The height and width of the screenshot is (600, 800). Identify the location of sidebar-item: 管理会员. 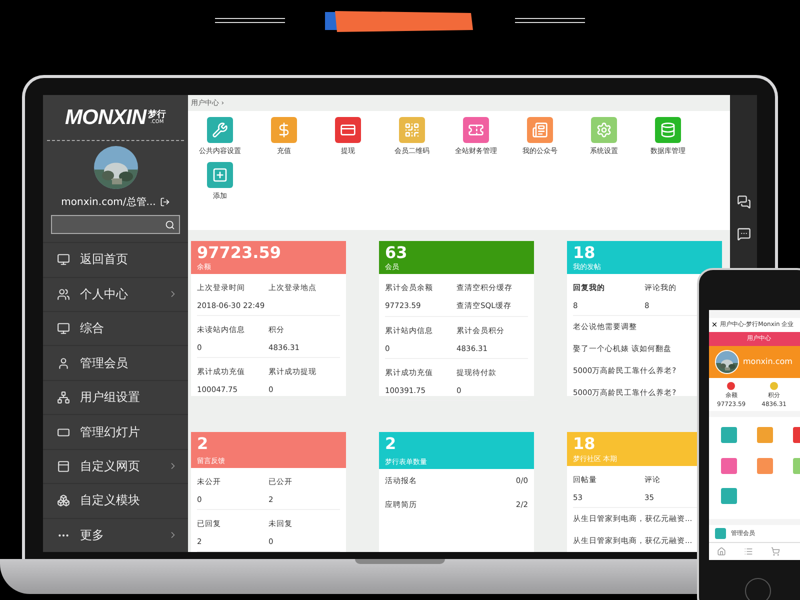
(115, 362).